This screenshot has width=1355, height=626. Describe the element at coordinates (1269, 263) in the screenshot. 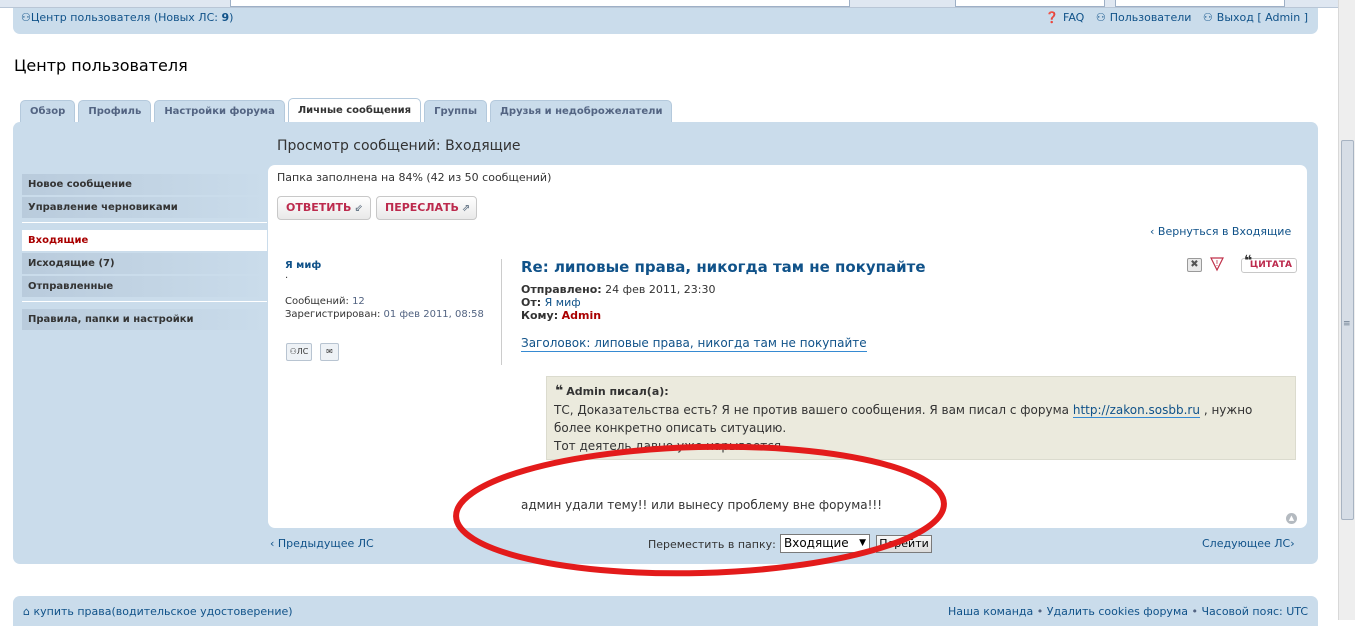

I see `quote-button: ❝ ЦИТАТА` at that location.